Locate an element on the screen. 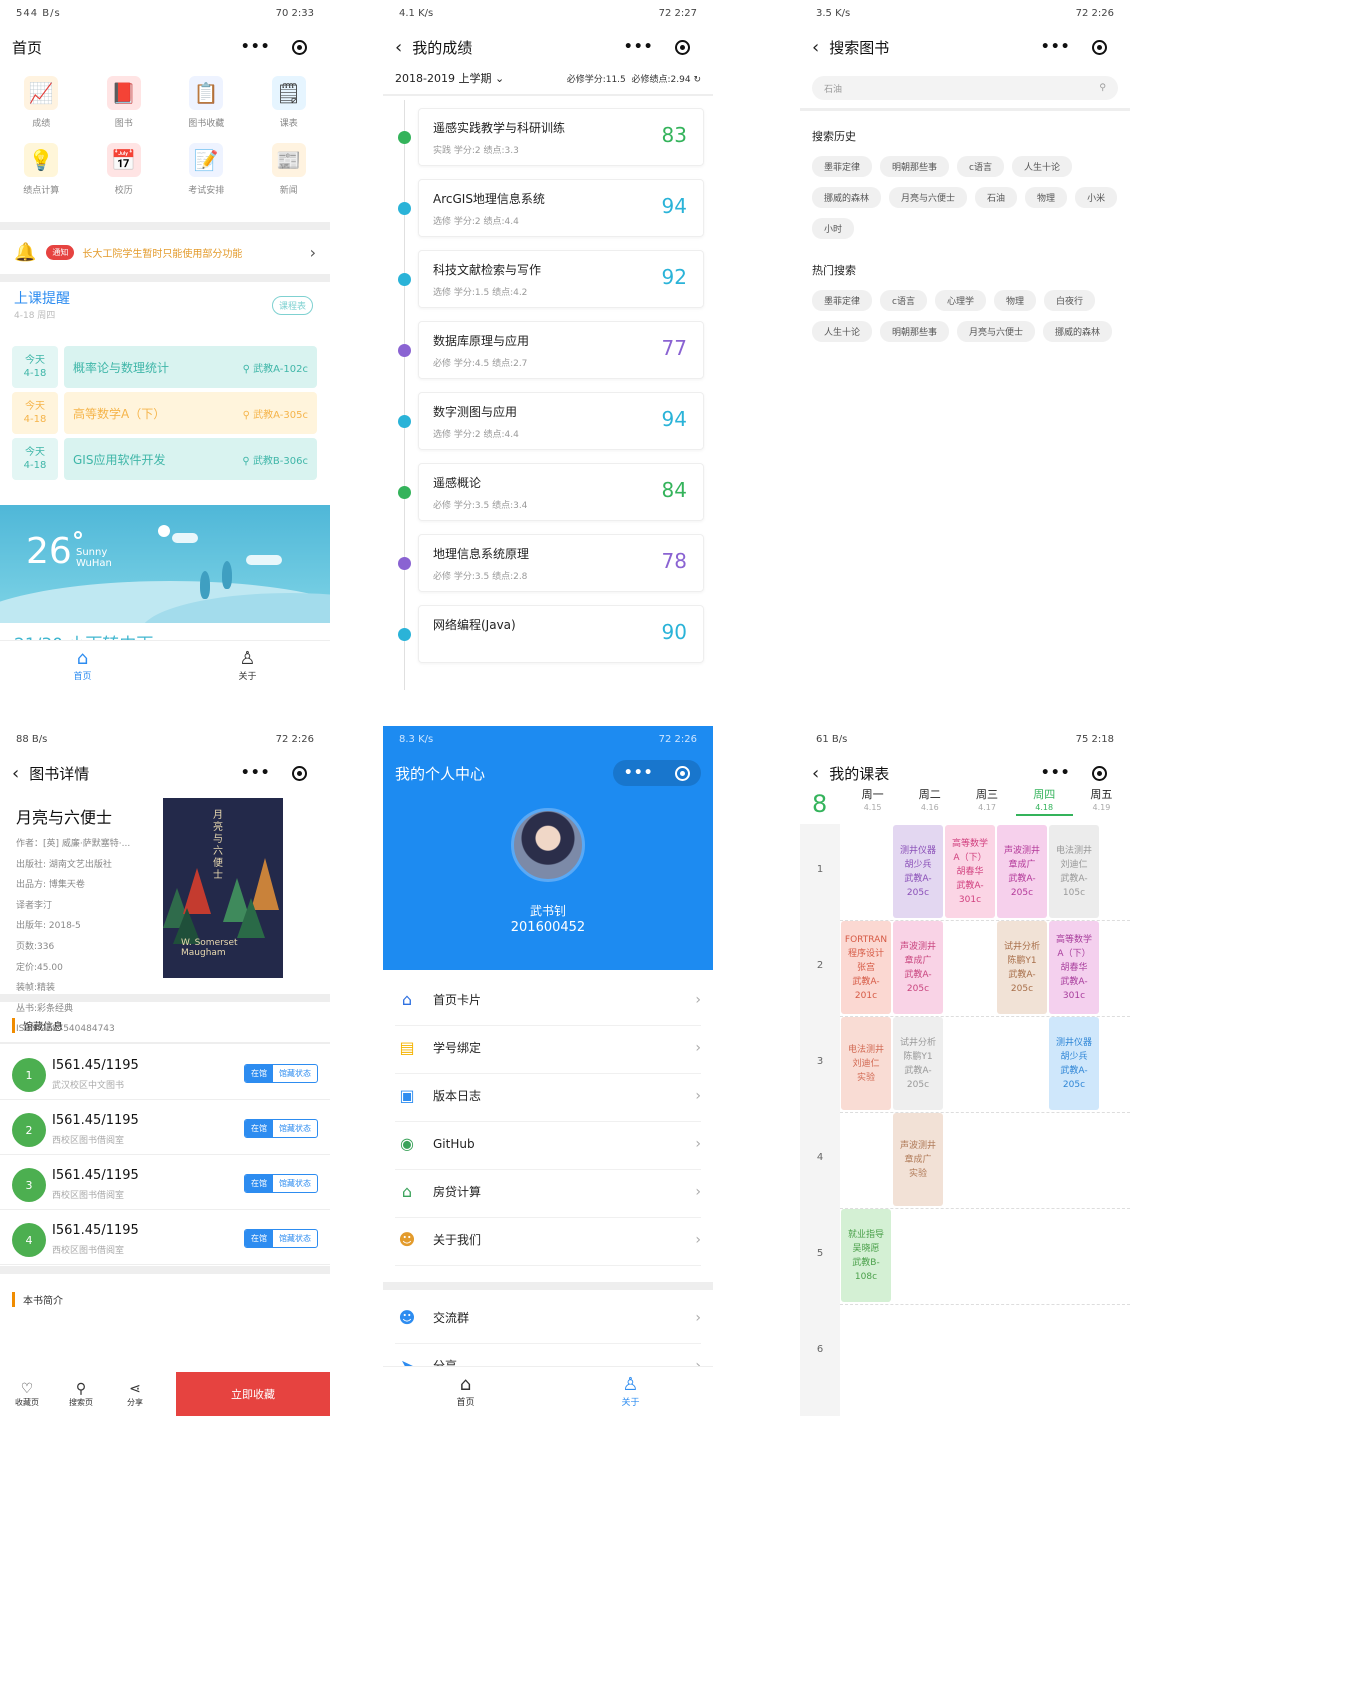  grid-item-4: 💡 绩点计算 is located at coordinates (41, 169).